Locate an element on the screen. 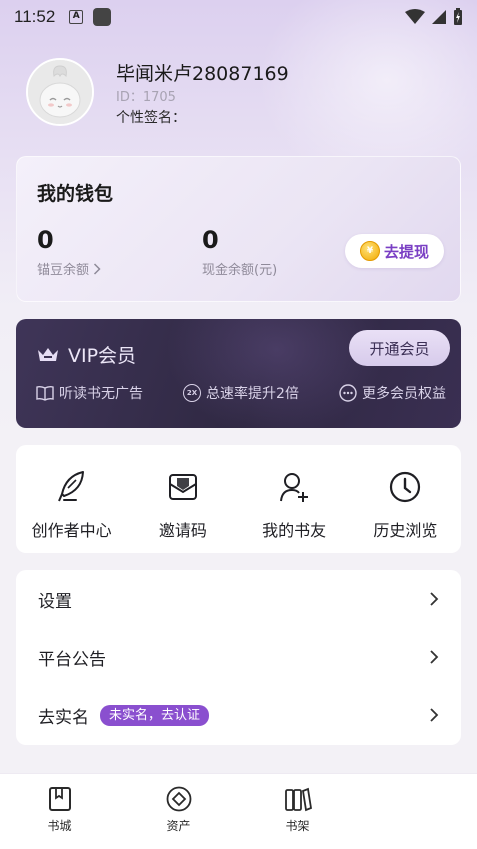  battery-charging-icon is located at coordinates (458, 16).